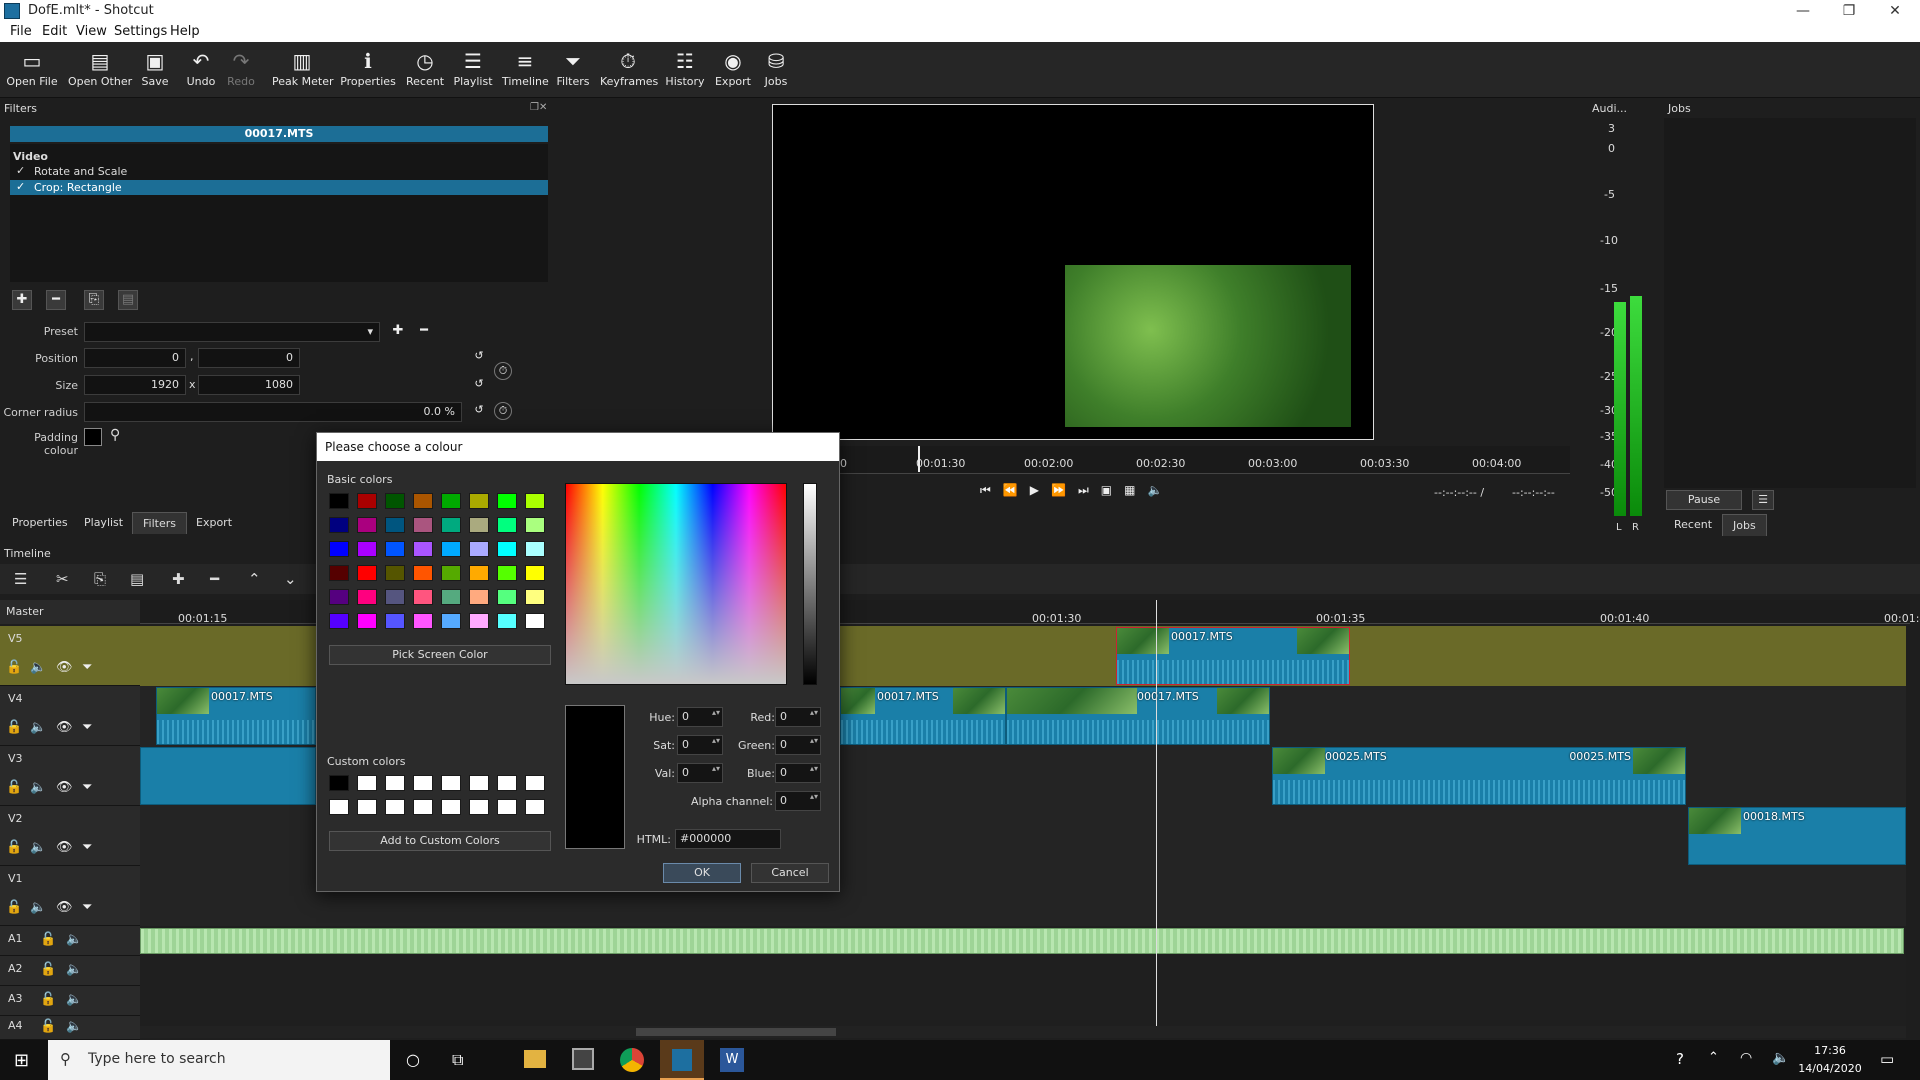 The height and width of the screenshot is (1080, 1920). What do you see at coordinates (583, 1059) in the screenshot?
I see `store-icon` at bounding box center [583, 1059].